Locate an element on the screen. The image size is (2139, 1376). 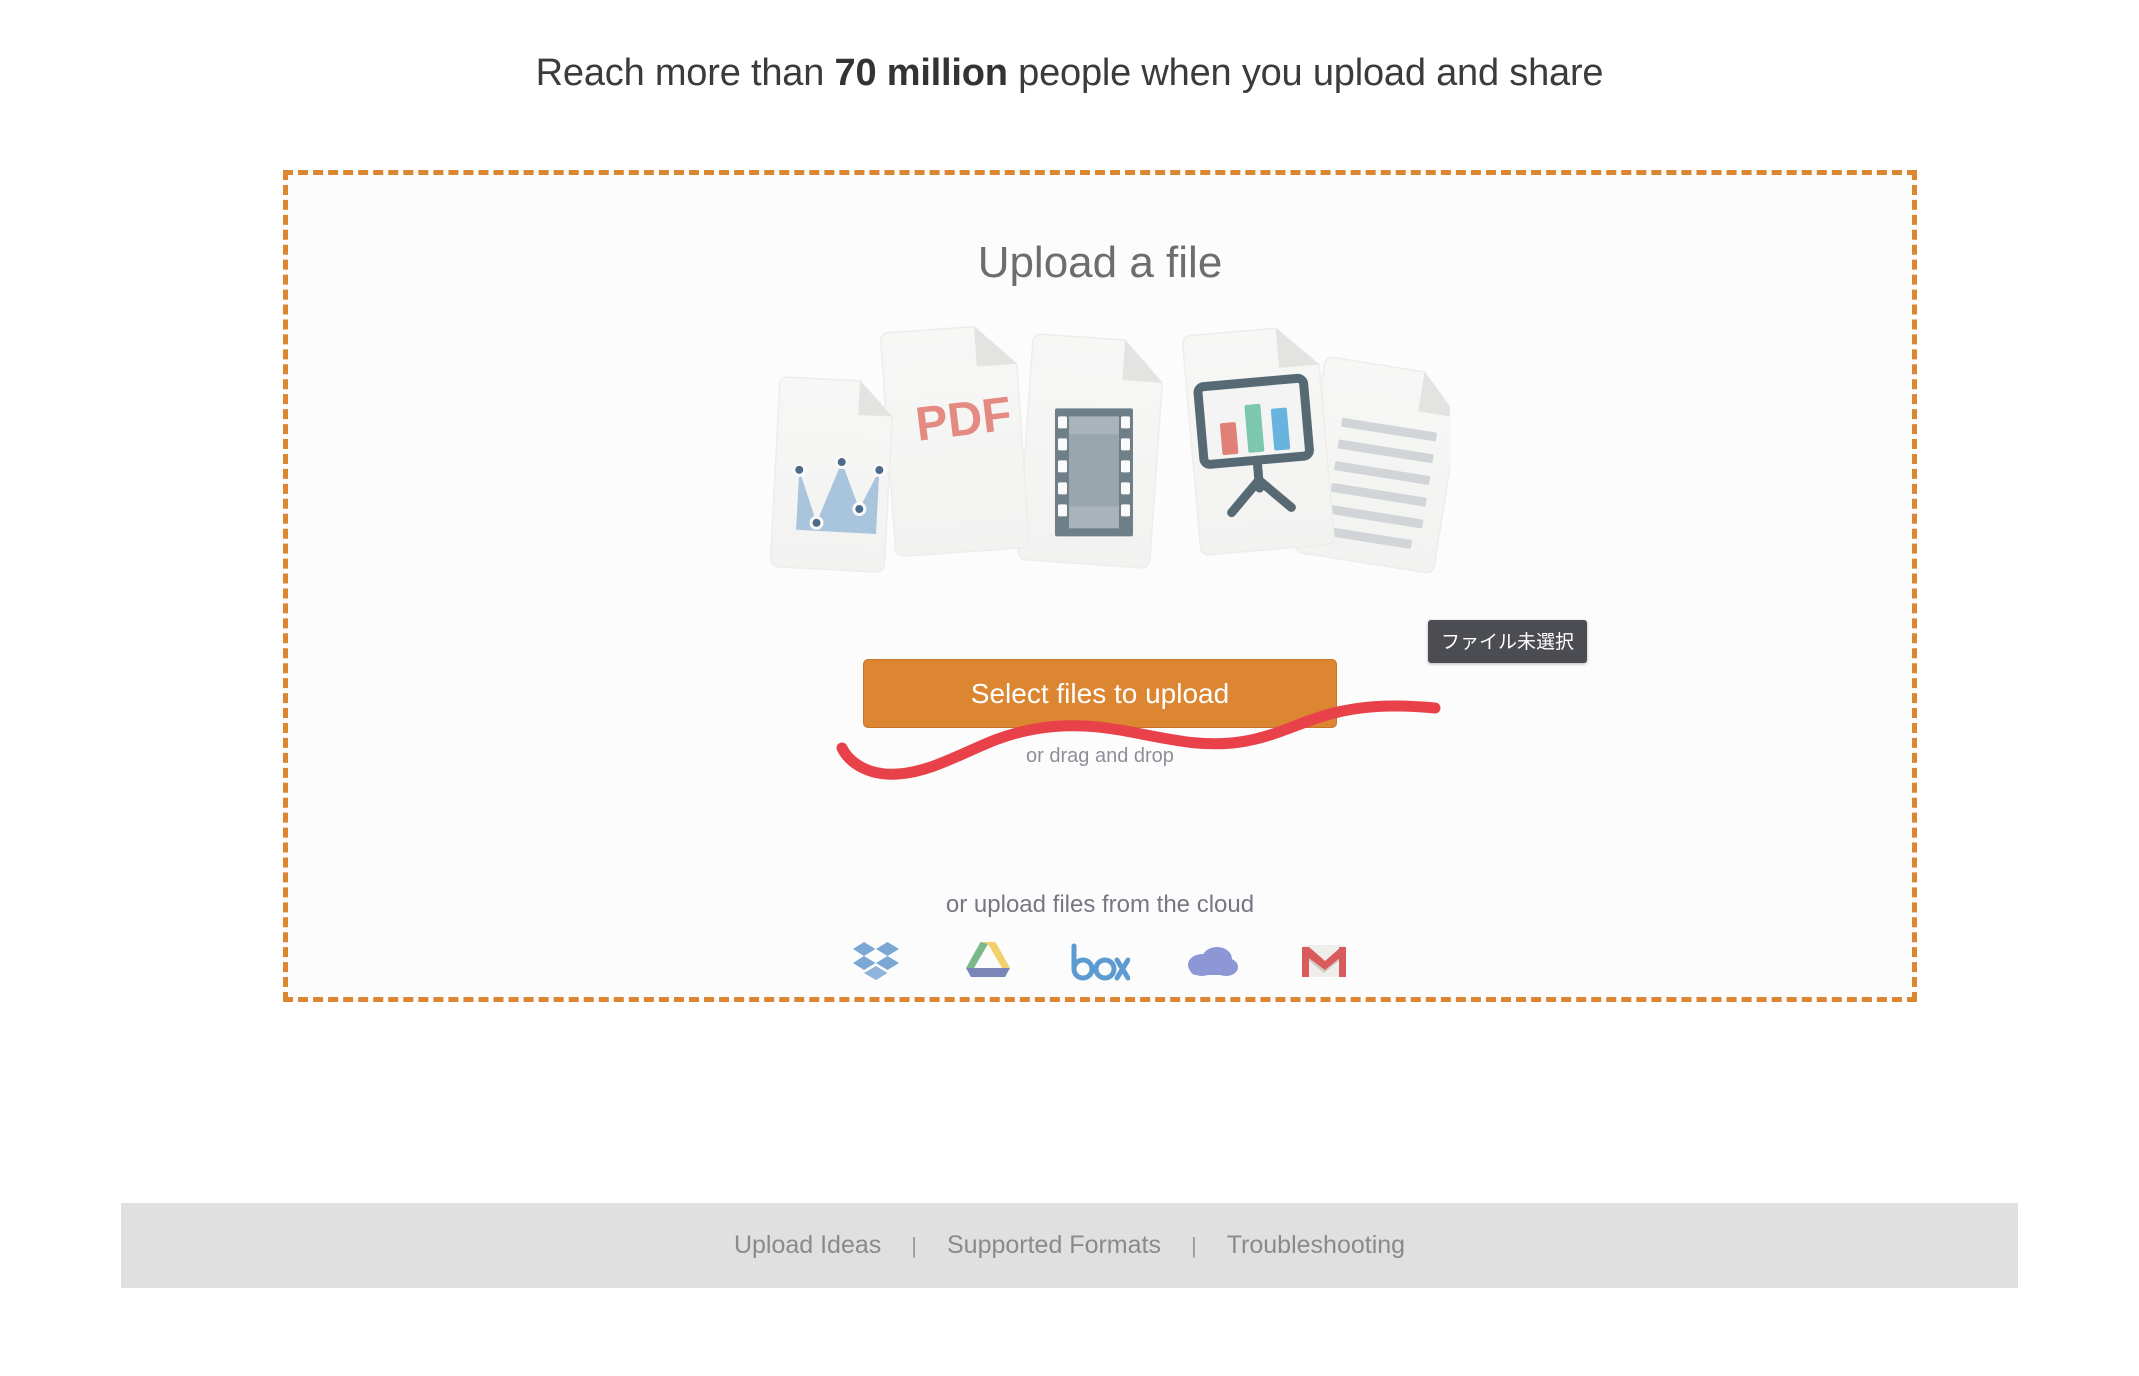
footer-link-troubleshooting: Troubleshooting is located at coordinates (1316, 1245).